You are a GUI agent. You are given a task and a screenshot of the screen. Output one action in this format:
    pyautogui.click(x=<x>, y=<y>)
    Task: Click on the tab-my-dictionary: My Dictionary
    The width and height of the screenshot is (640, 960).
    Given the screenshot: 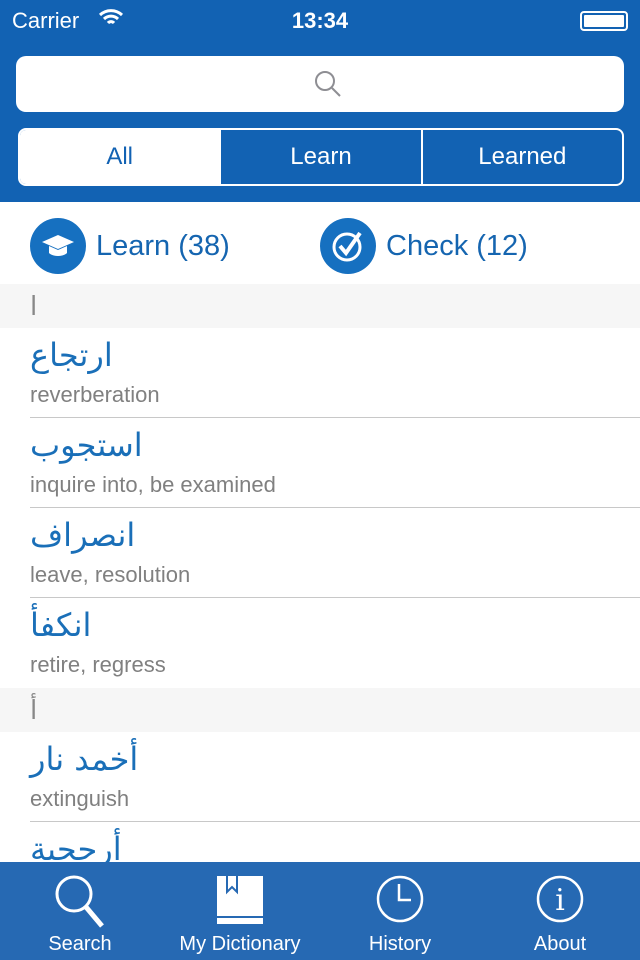 What is the action you would take?
    pyautogui.click(x=240, y=911)
    